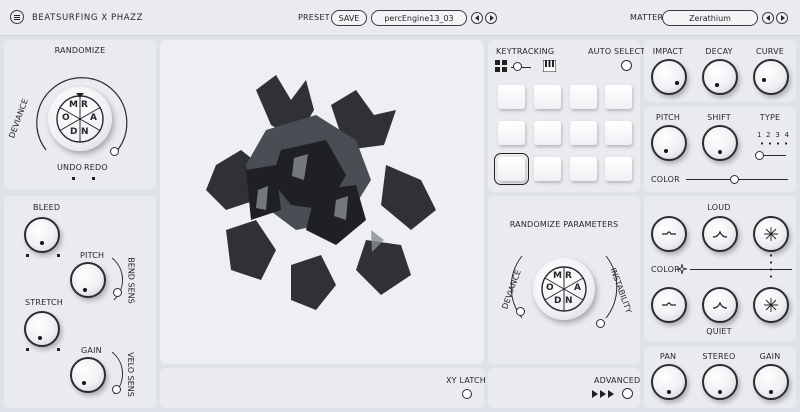  I want to click on dynamics-color-track, so click(741, 269).